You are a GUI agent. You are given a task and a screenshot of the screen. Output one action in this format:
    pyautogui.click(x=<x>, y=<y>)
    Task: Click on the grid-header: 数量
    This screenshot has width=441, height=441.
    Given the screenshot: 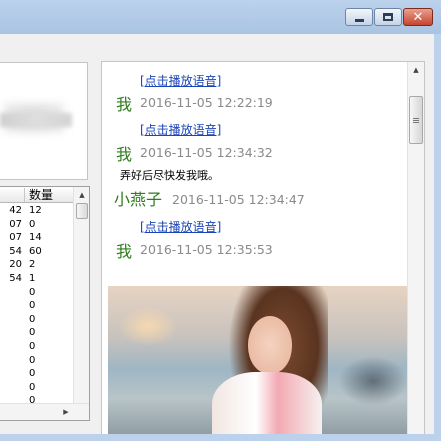 What is the action you would take?
    pyautogui.click(x=36, y=195)
    